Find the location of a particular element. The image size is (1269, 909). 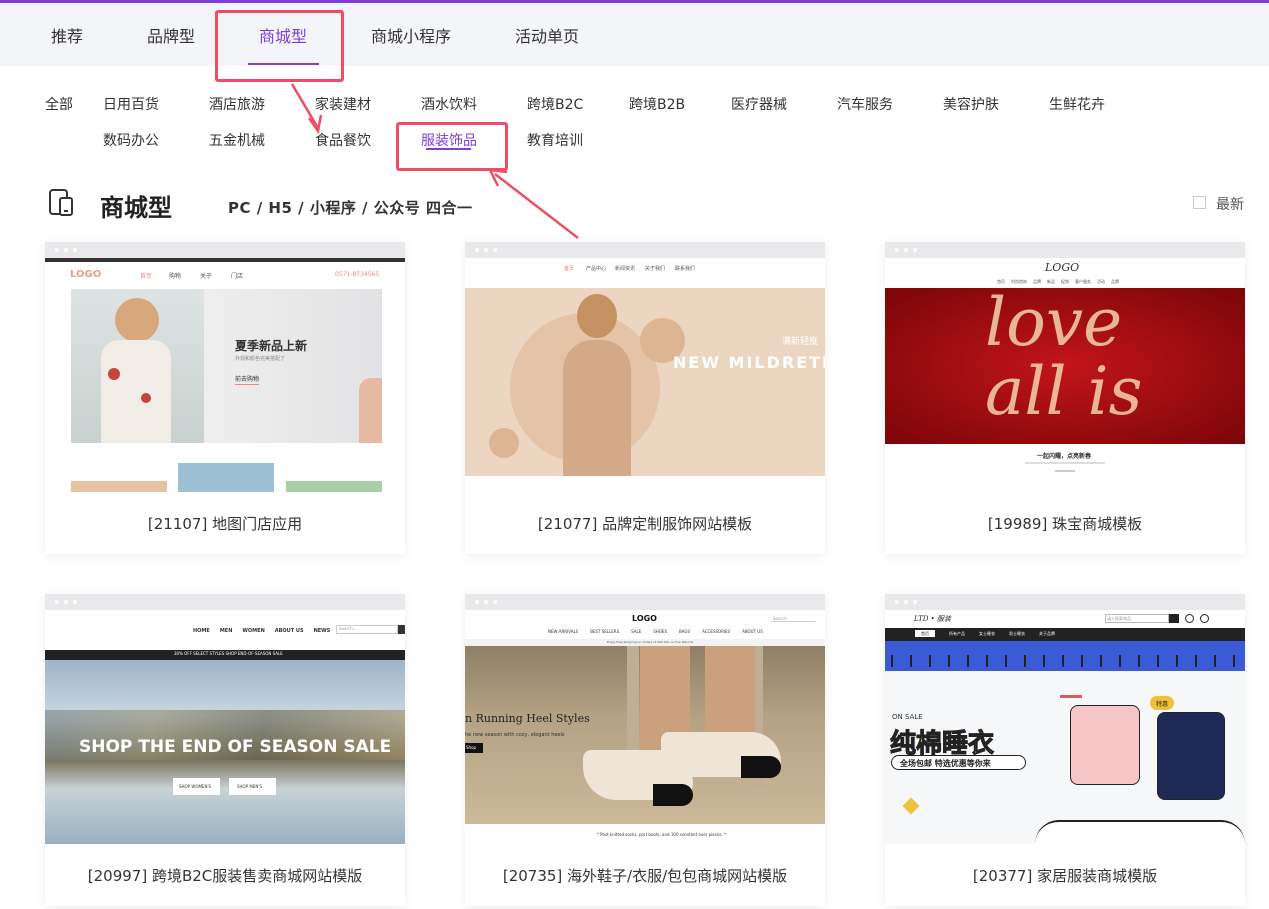

category-digital-office: 数码办公 is located at coordinates (131, 140).